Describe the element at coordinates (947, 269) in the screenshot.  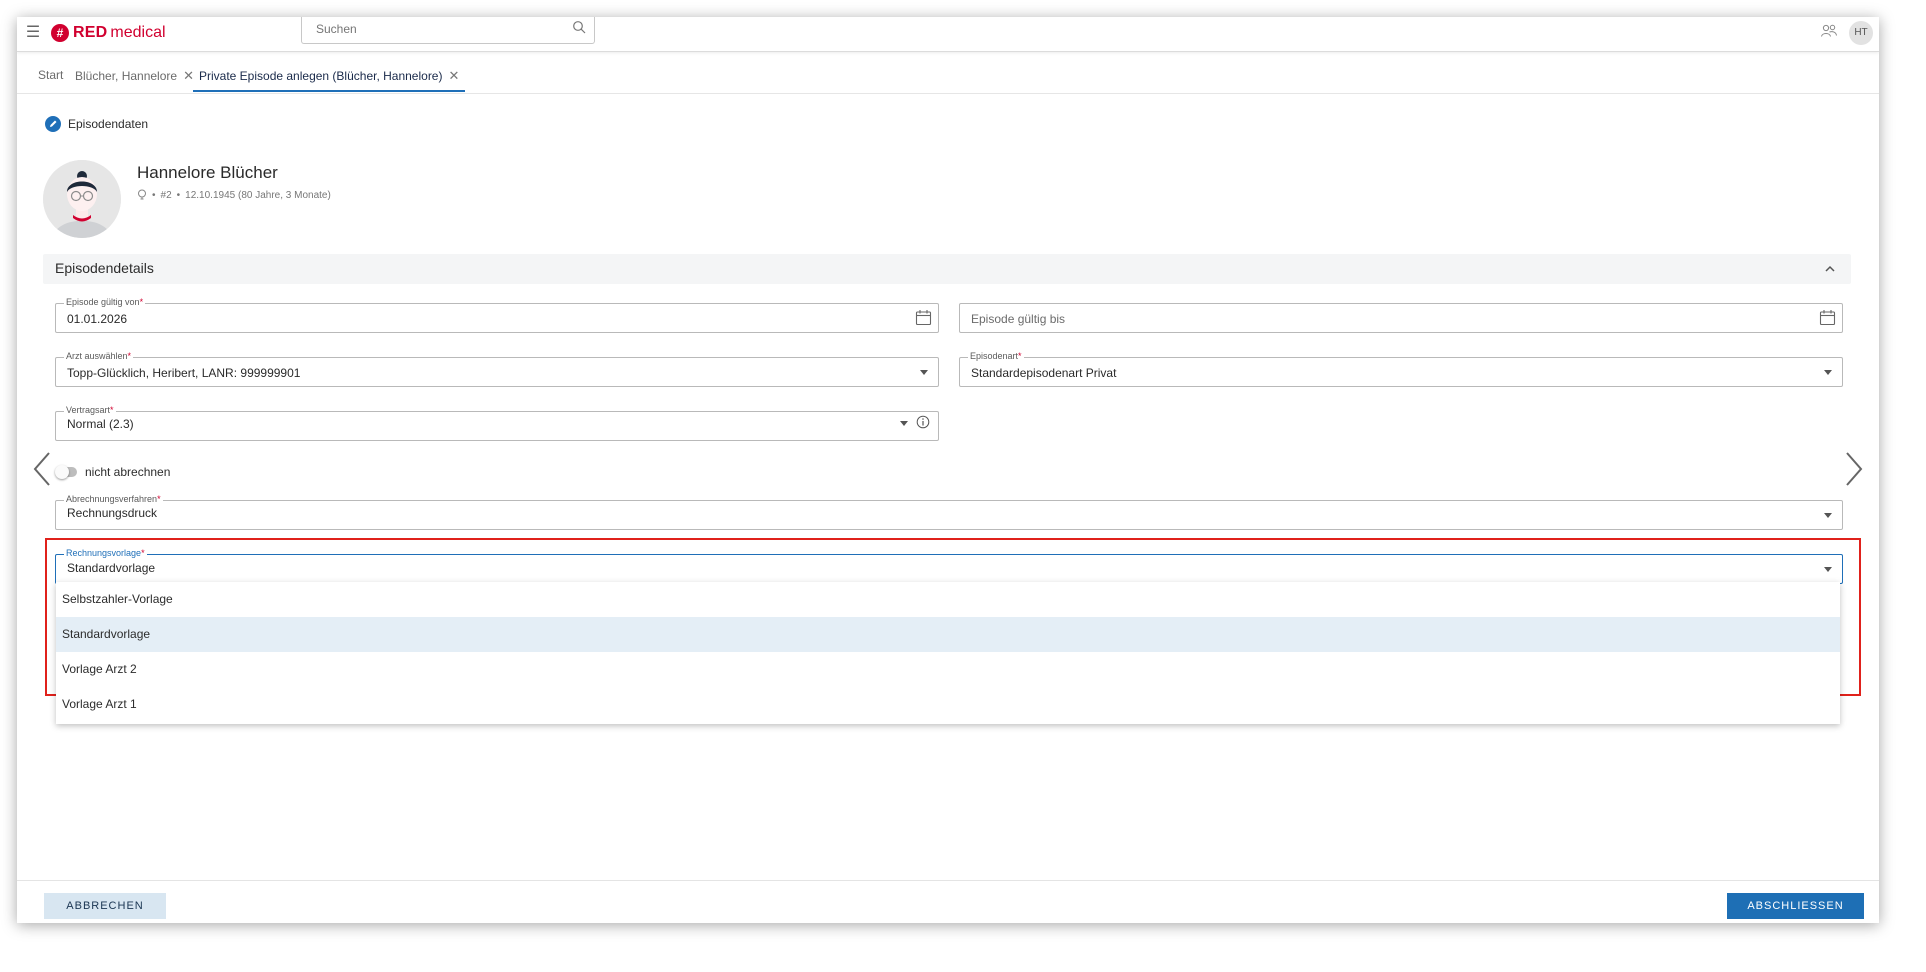
I see `accordion-episodendetails: Episodendetails` at that location.